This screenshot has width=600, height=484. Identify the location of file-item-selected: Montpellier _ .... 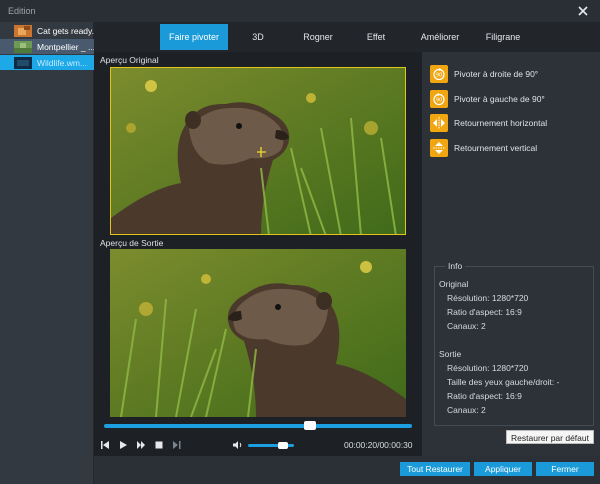
(47, 46).